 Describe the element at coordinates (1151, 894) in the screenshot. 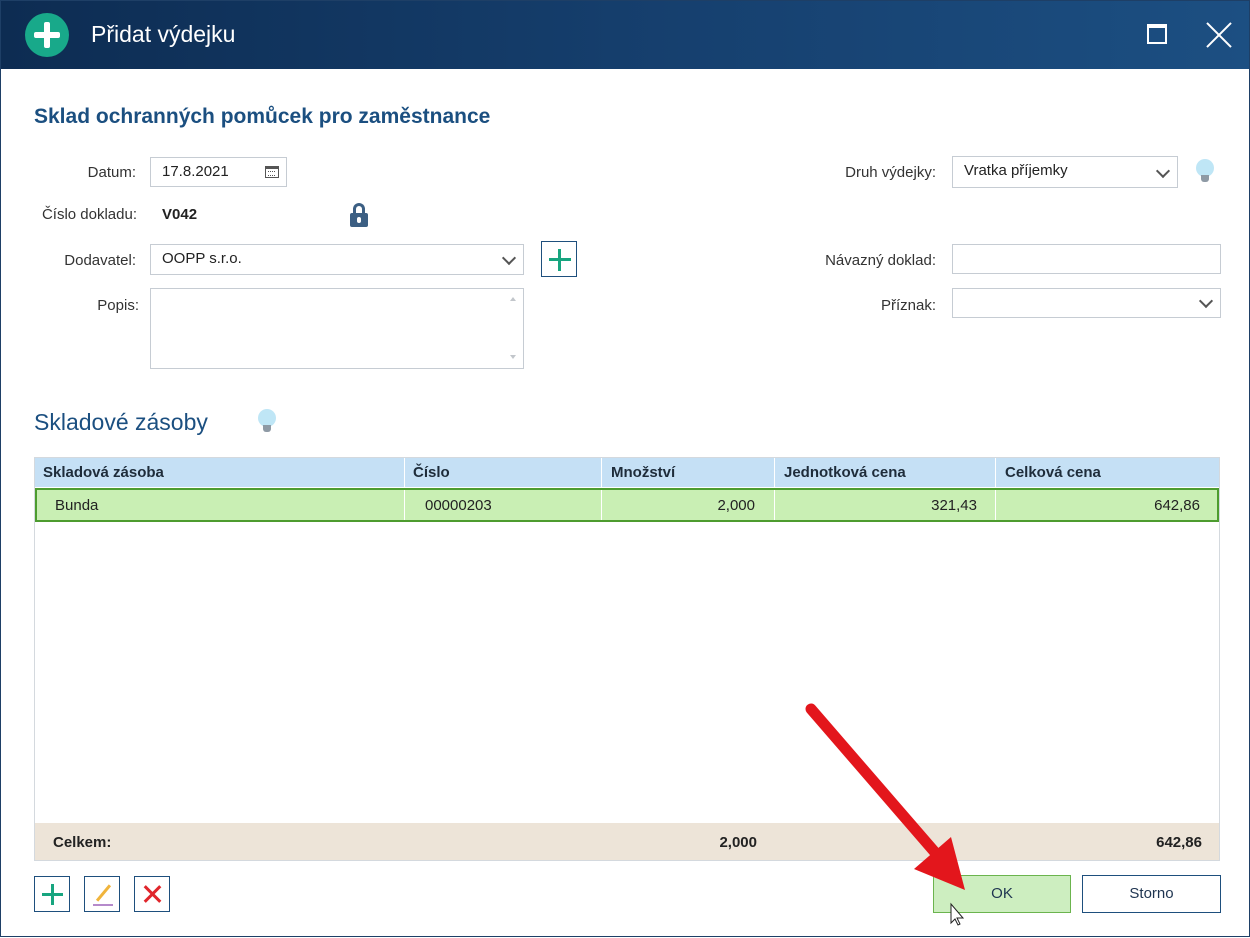

I see `cancel-button: Storno` at that location.